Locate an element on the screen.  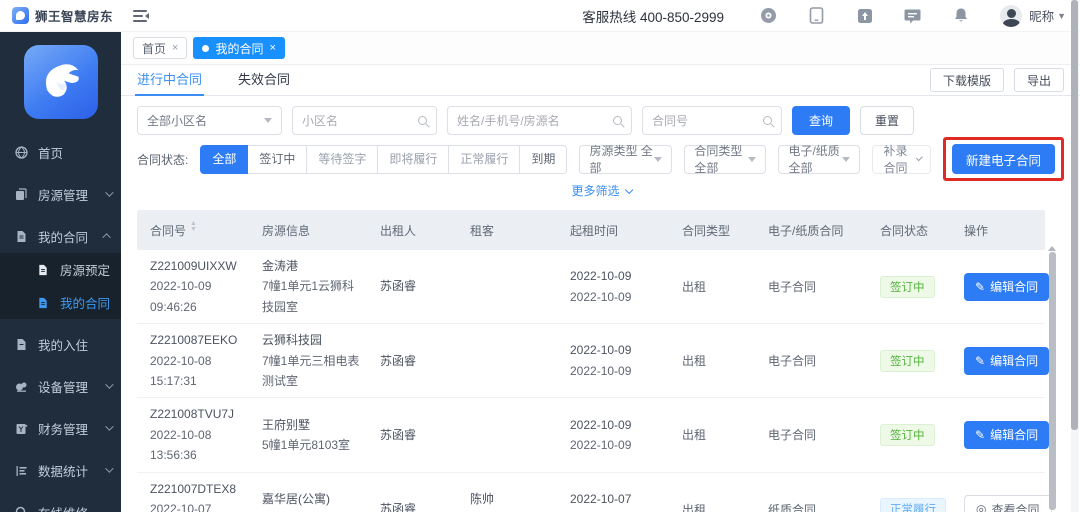
avatar is located at coordinates (1011, 15).